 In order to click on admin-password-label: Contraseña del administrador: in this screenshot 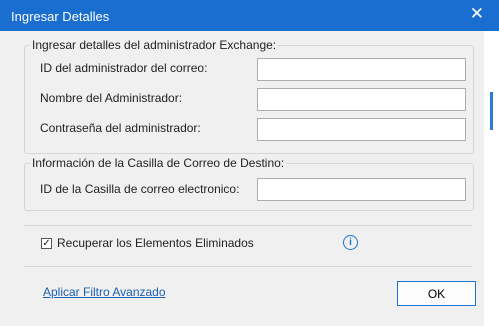, I will do `click(120, 128)`.